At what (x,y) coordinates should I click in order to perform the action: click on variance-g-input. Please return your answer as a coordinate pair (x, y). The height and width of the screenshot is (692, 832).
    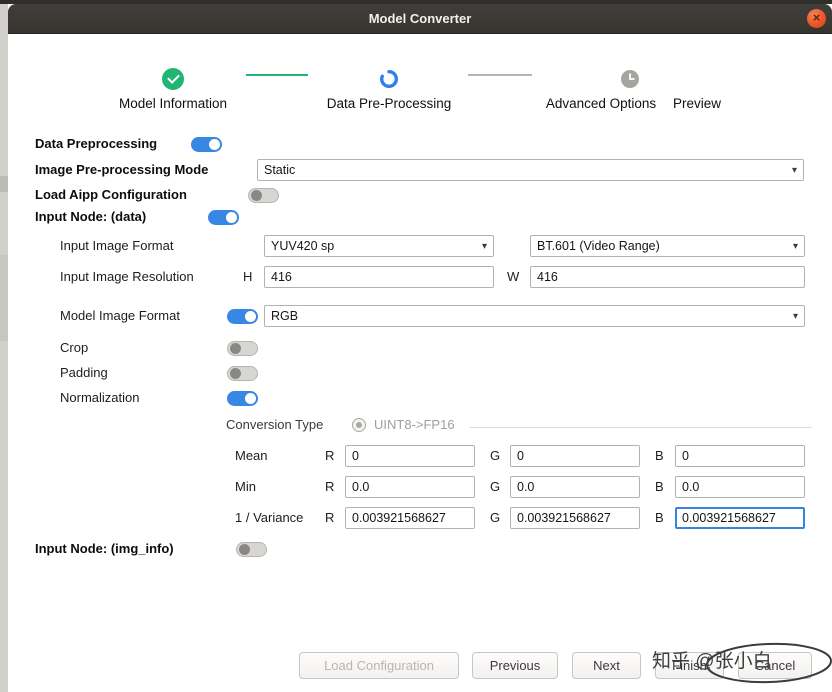
    Looking at the image, I should click on (575, 518).